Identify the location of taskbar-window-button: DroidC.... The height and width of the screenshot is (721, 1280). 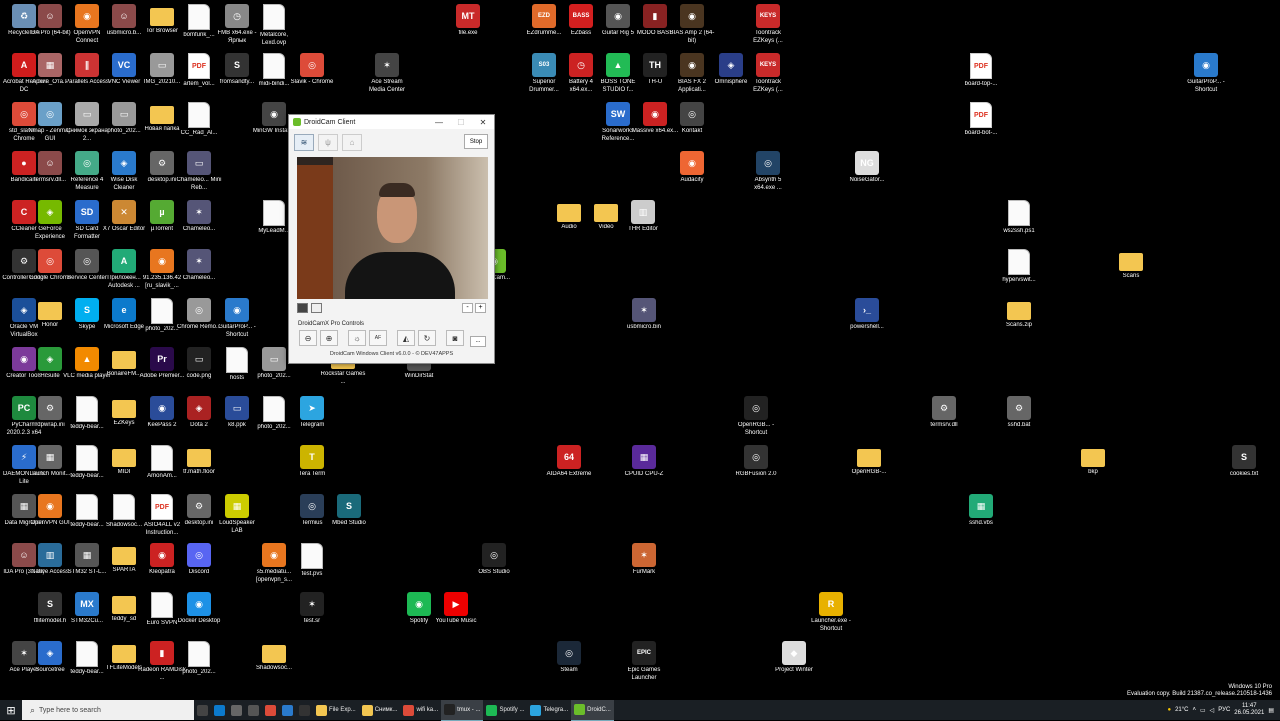
(592, 710).